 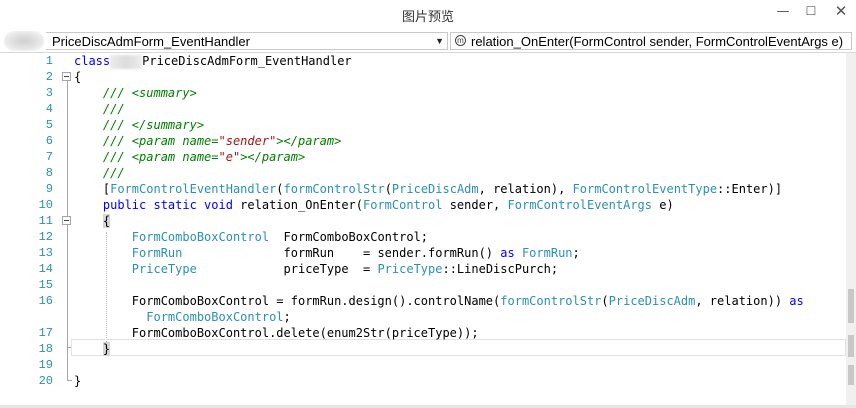 What do you see at coordinates (45, 333) in the screenshot?
I see `line-number: 17` at bounding box center [45, 333].